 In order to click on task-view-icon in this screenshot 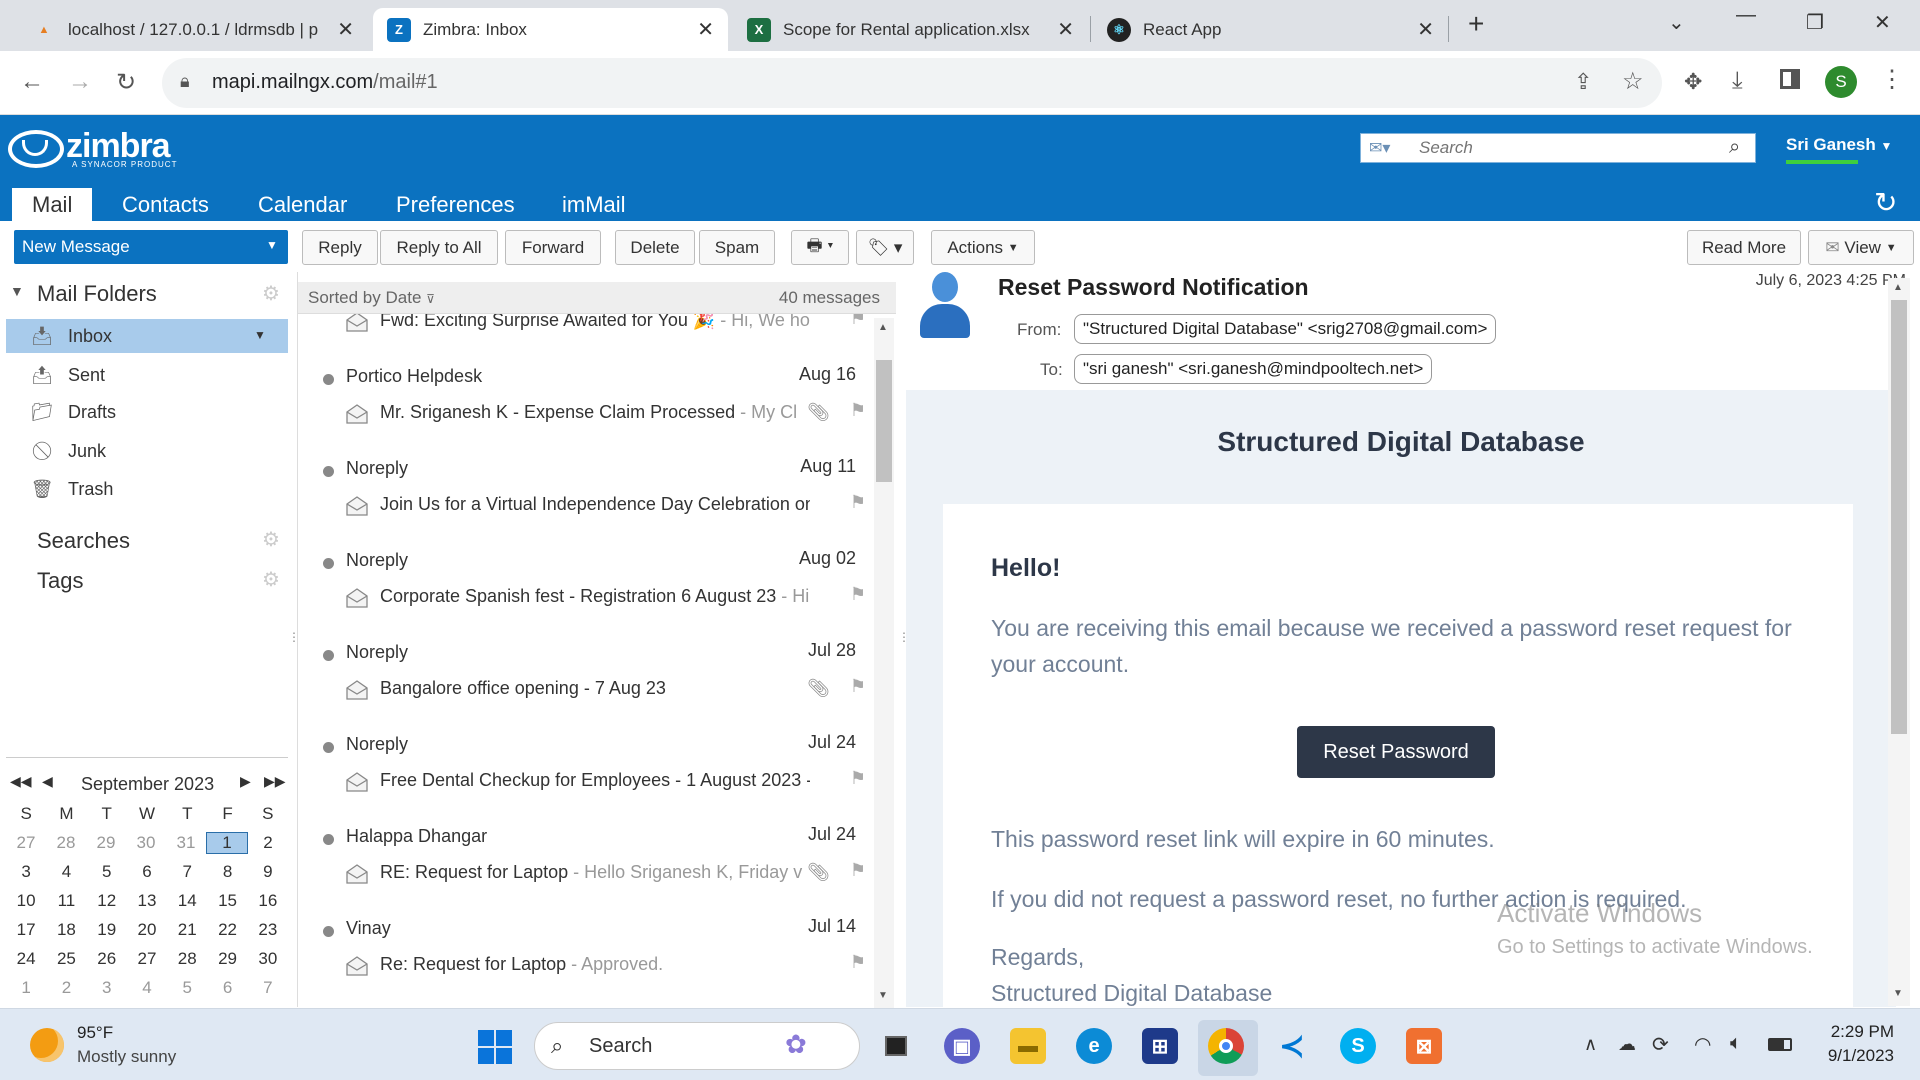, I will do `click(896, 1046)`.